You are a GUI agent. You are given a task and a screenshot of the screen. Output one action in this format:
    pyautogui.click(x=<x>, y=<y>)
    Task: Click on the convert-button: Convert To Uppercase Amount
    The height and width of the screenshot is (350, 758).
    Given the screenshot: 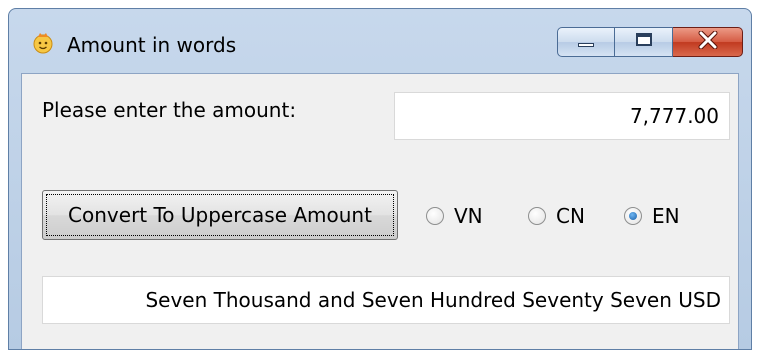 What is the action you would take?
    pyautogui.click(x=220, y=215)
    